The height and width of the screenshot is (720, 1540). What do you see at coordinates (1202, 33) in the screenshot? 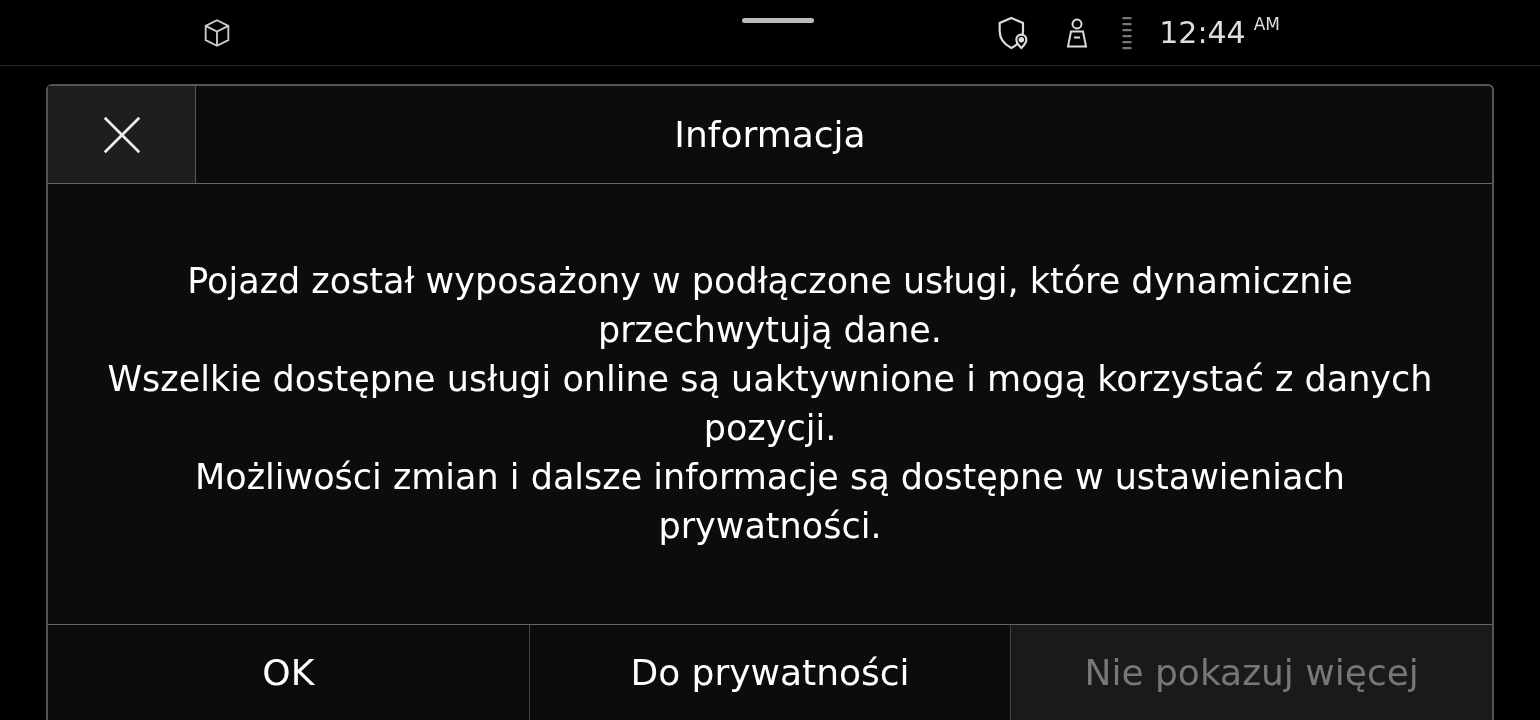
I see `clock-time: 12:44` at bounding box center [1202, 33].